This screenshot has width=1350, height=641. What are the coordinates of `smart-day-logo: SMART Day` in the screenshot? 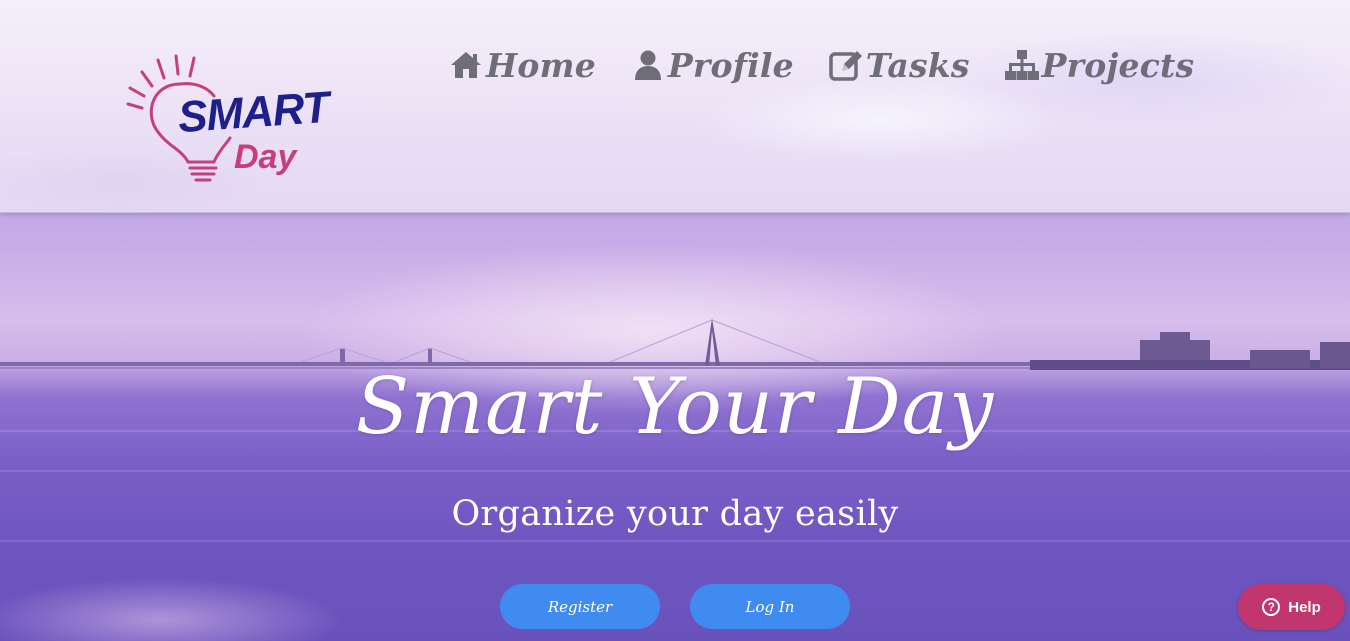 It's located at (239, 123).